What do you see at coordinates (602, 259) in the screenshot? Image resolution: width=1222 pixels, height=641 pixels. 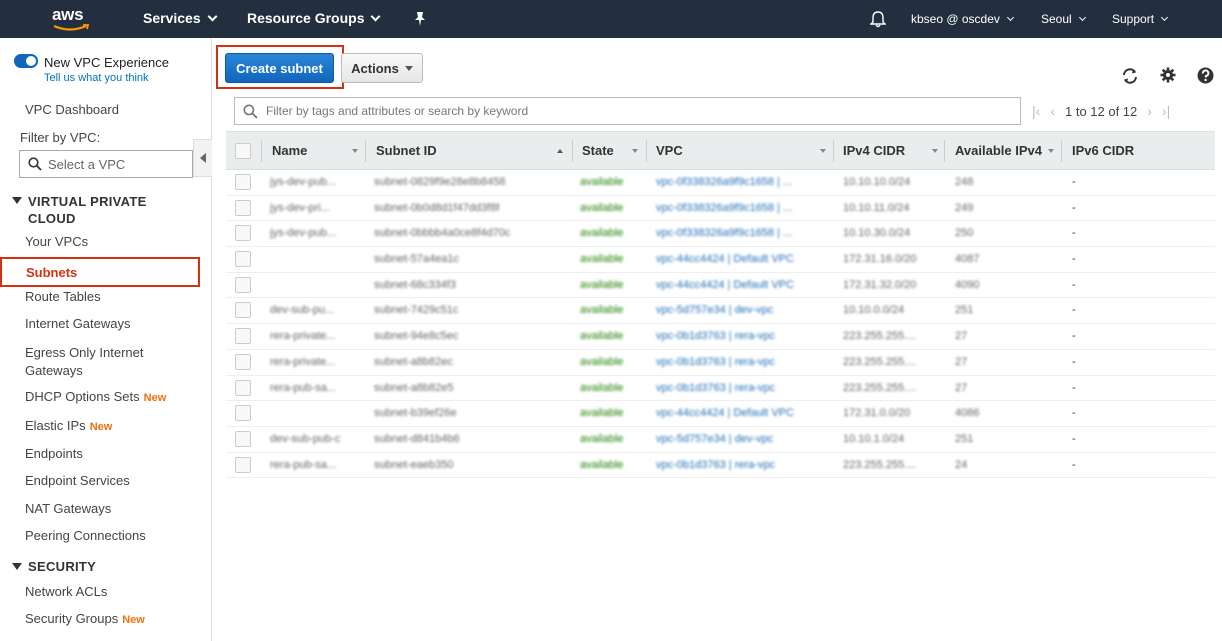 I see `cell-state: available` at bounding box center [602, 259].